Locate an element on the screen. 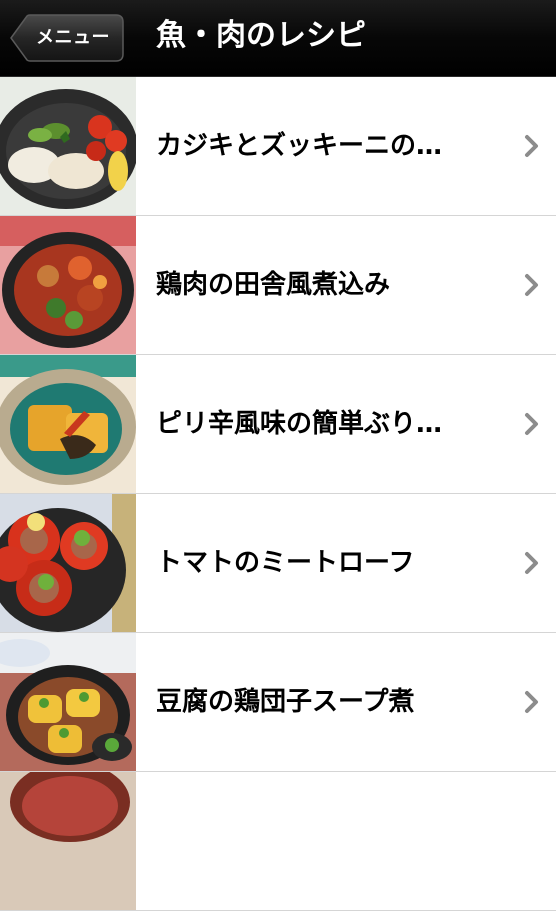 The height and width of the screenshot is (911, 556). recipe-title: トマトのミートローフ is located at coordinates (285, 563).